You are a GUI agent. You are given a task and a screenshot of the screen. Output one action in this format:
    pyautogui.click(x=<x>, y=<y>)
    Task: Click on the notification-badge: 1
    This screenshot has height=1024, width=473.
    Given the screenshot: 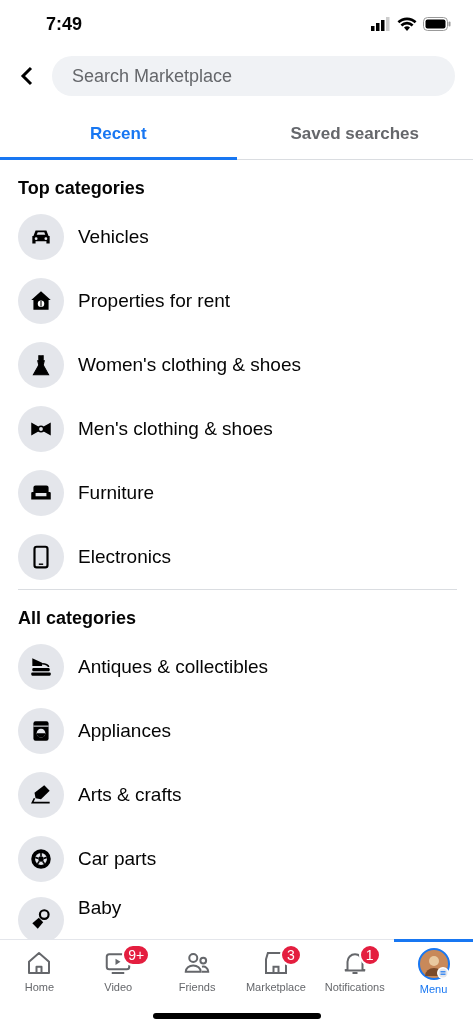 What is the action you would take?
    pyautogui.click(x=369, y=955)
    